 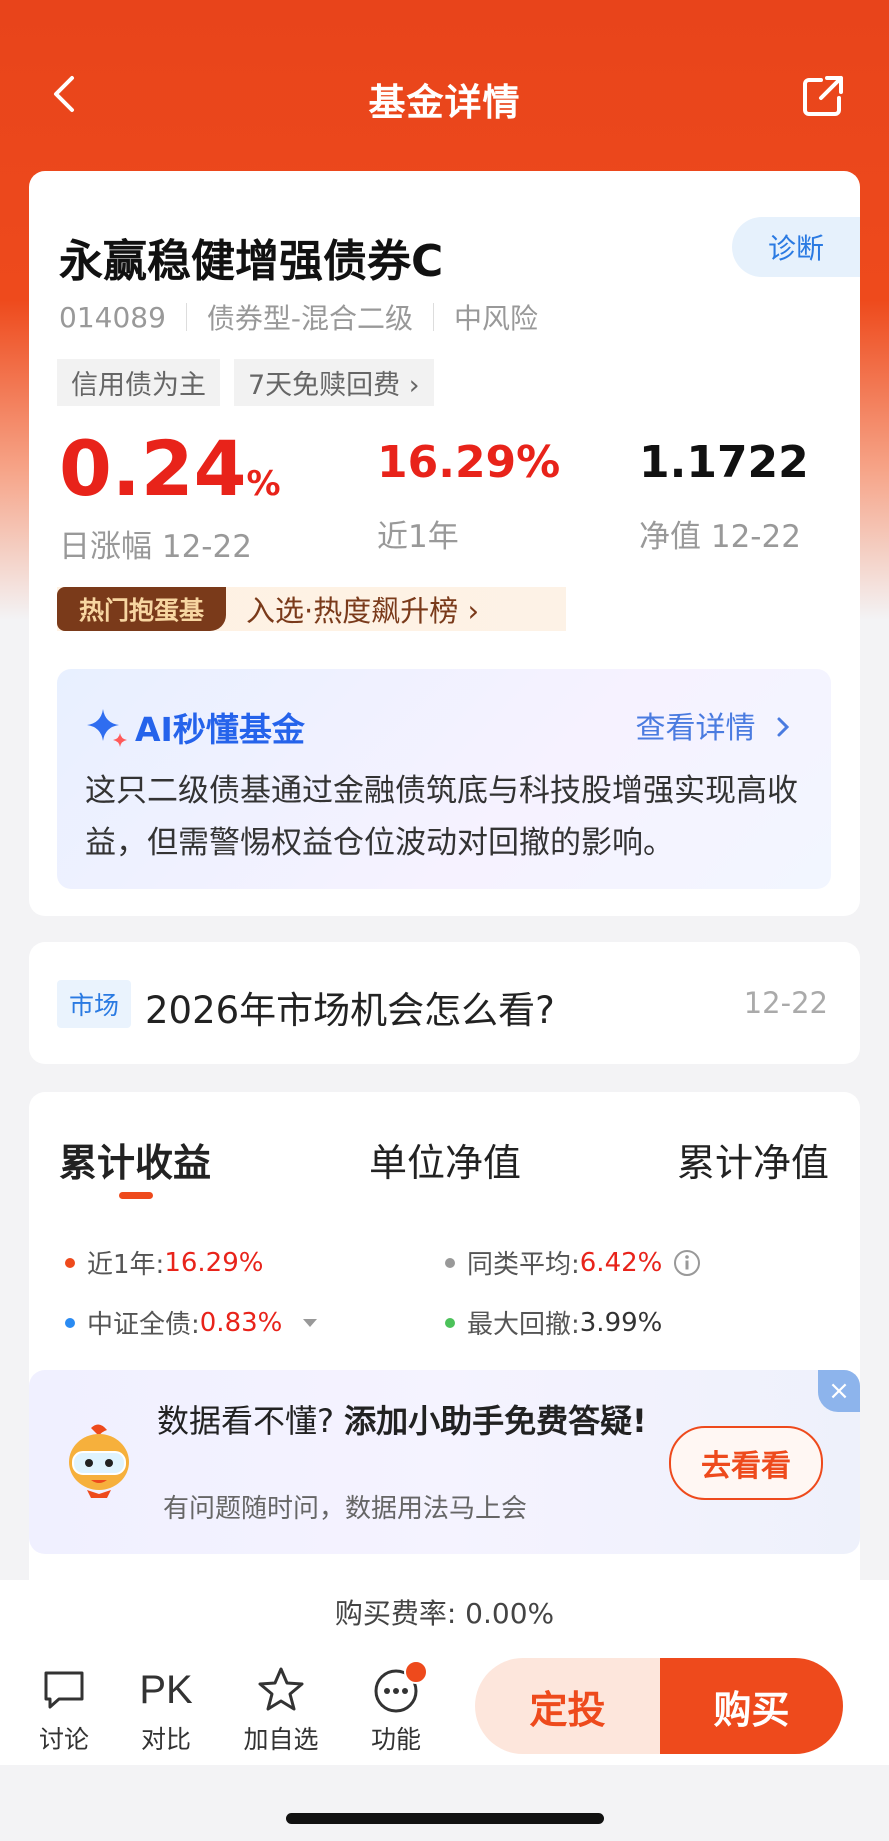 What do you see at coordinates (214, 1262) in the screenshot?
I see `legend-value: 16.29%` at bounding box center [214, 1262].